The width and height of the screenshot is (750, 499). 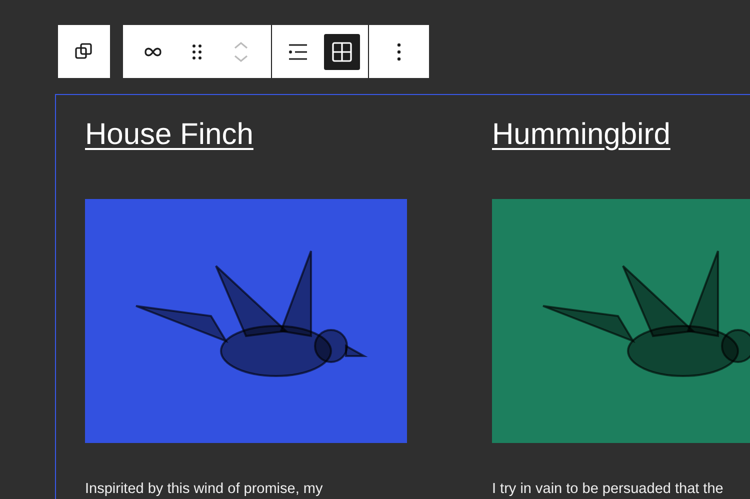 What do you see at coordinates (204, 489) in the screenshot?
I see `post-excerpt: Inspirited by this wind of promise, my` at bounding box center [204, 489].